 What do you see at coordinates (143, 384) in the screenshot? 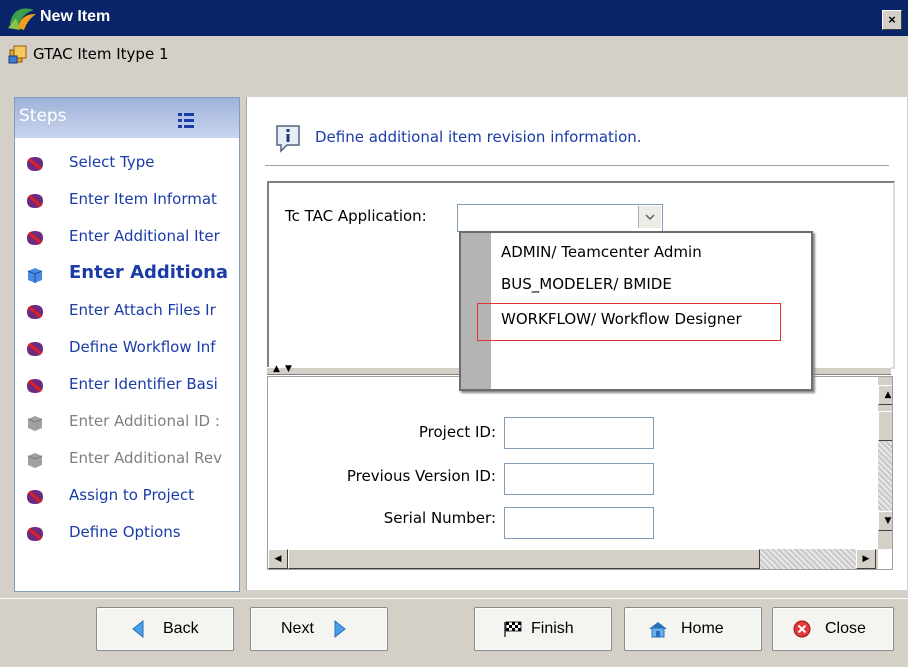
I see `step-label: Enter Identifier Basi` at bounding box center [143, 384].